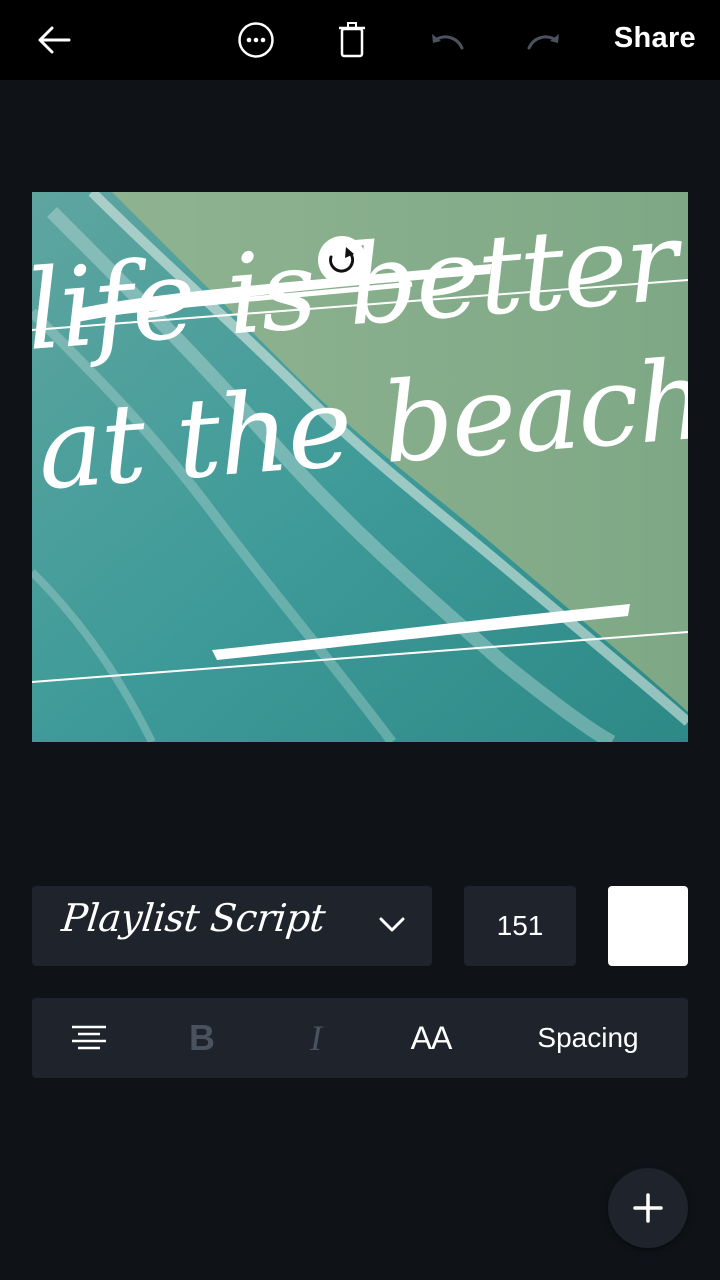 This screenshot has width=720, height=1280. I want to click on undo-button, so click(447, 40).